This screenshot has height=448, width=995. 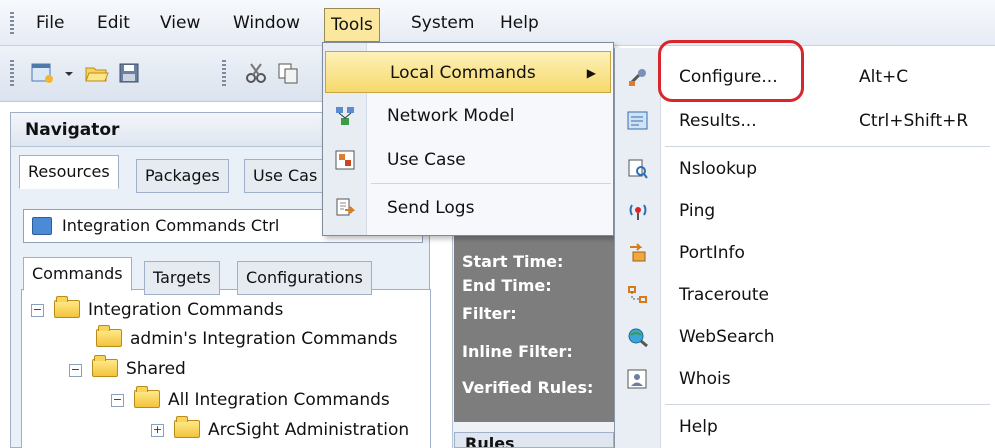 I want to click on tree-node-arcsight-administration: ArcSight Administration, so click(x=291, y=430).